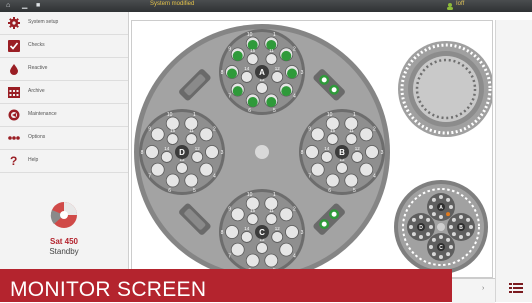 The width and height of the screenshot is (532, 303). What do you see at coordinates (14, 92) in the screenshot?
I see `calendar-icon` at bounding box center [14, 92].